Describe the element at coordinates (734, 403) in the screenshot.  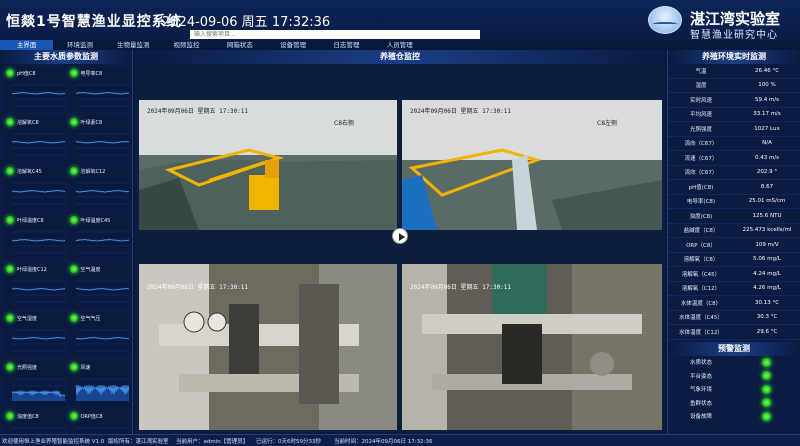
I see `alarm-row: 鱼群状态` at that location.